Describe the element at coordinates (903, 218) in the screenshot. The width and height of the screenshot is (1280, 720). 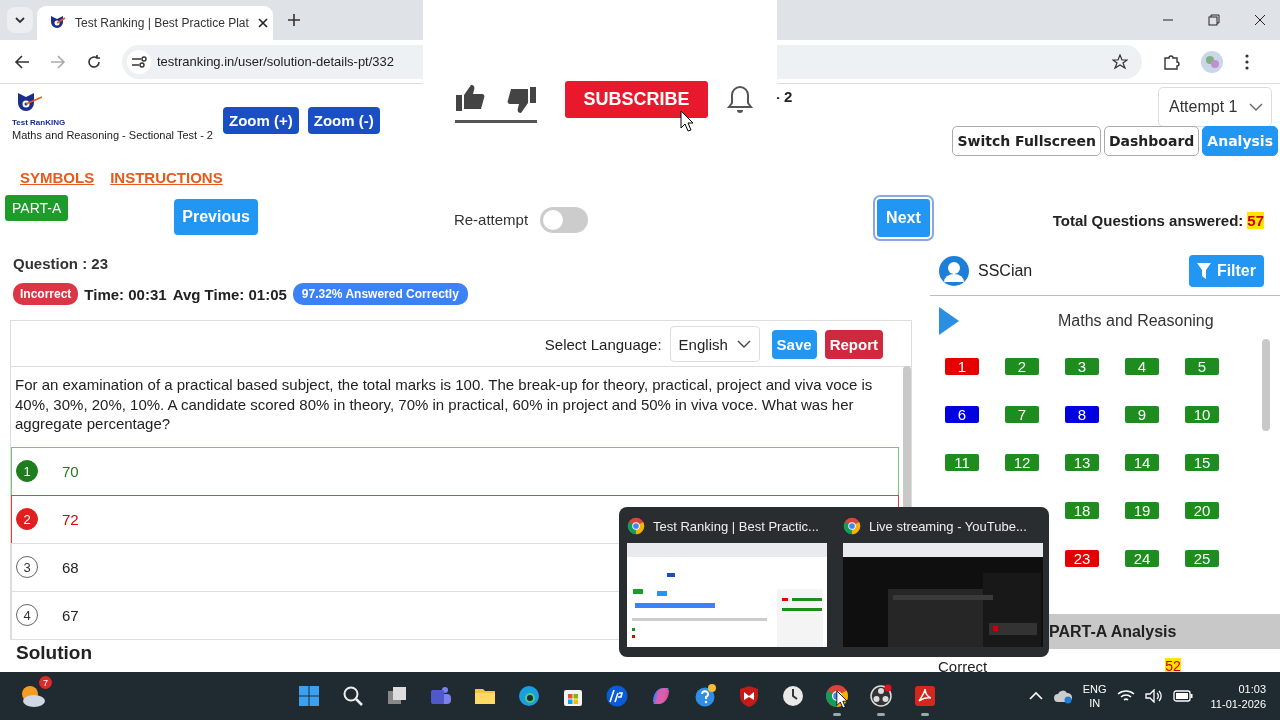
I see `next-button: Next` at that location.